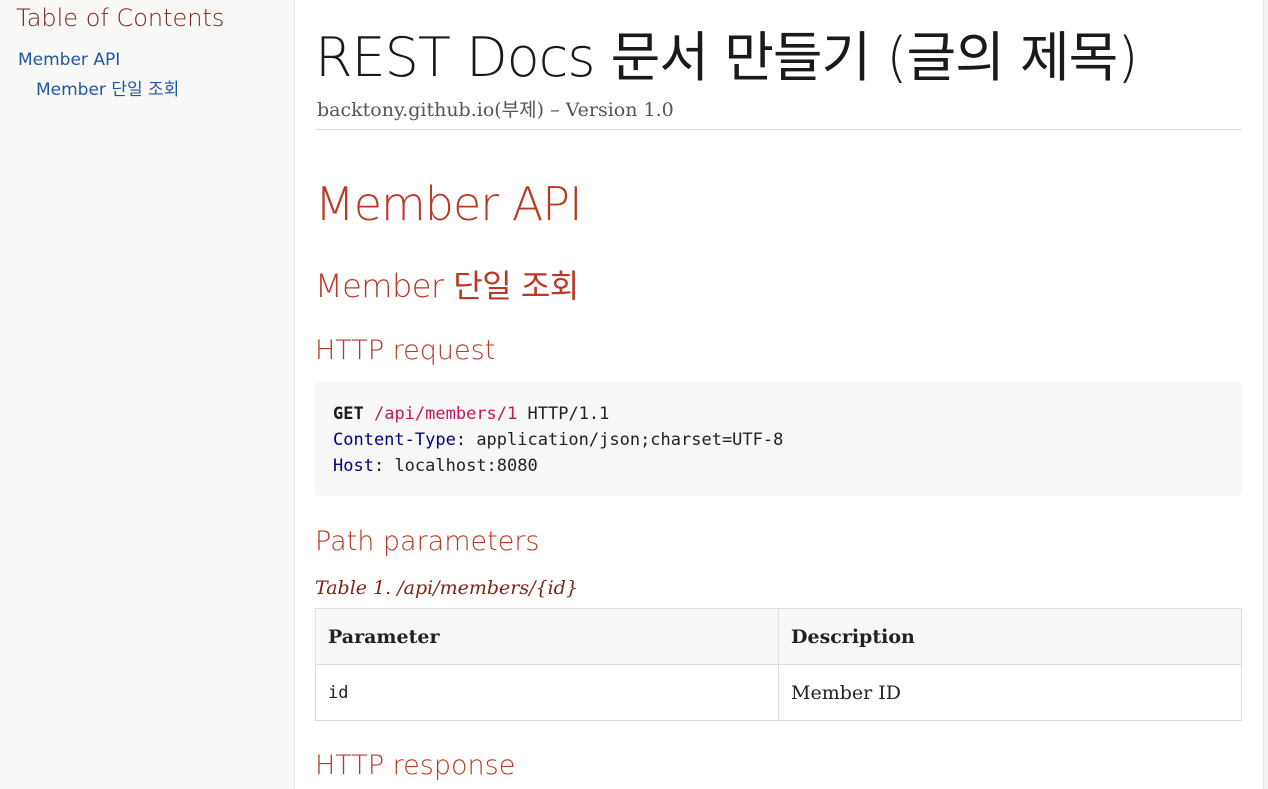 This screenshot has height=789, width=1268. What do you see at coordinates (353, 466) in the screenshot?
I see `header-name: Host` at bounding box center [353, 466].